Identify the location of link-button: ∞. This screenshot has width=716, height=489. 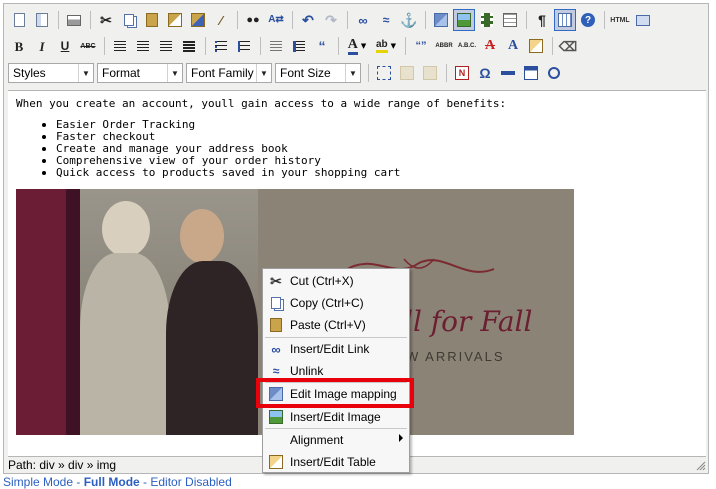
(363, 20).